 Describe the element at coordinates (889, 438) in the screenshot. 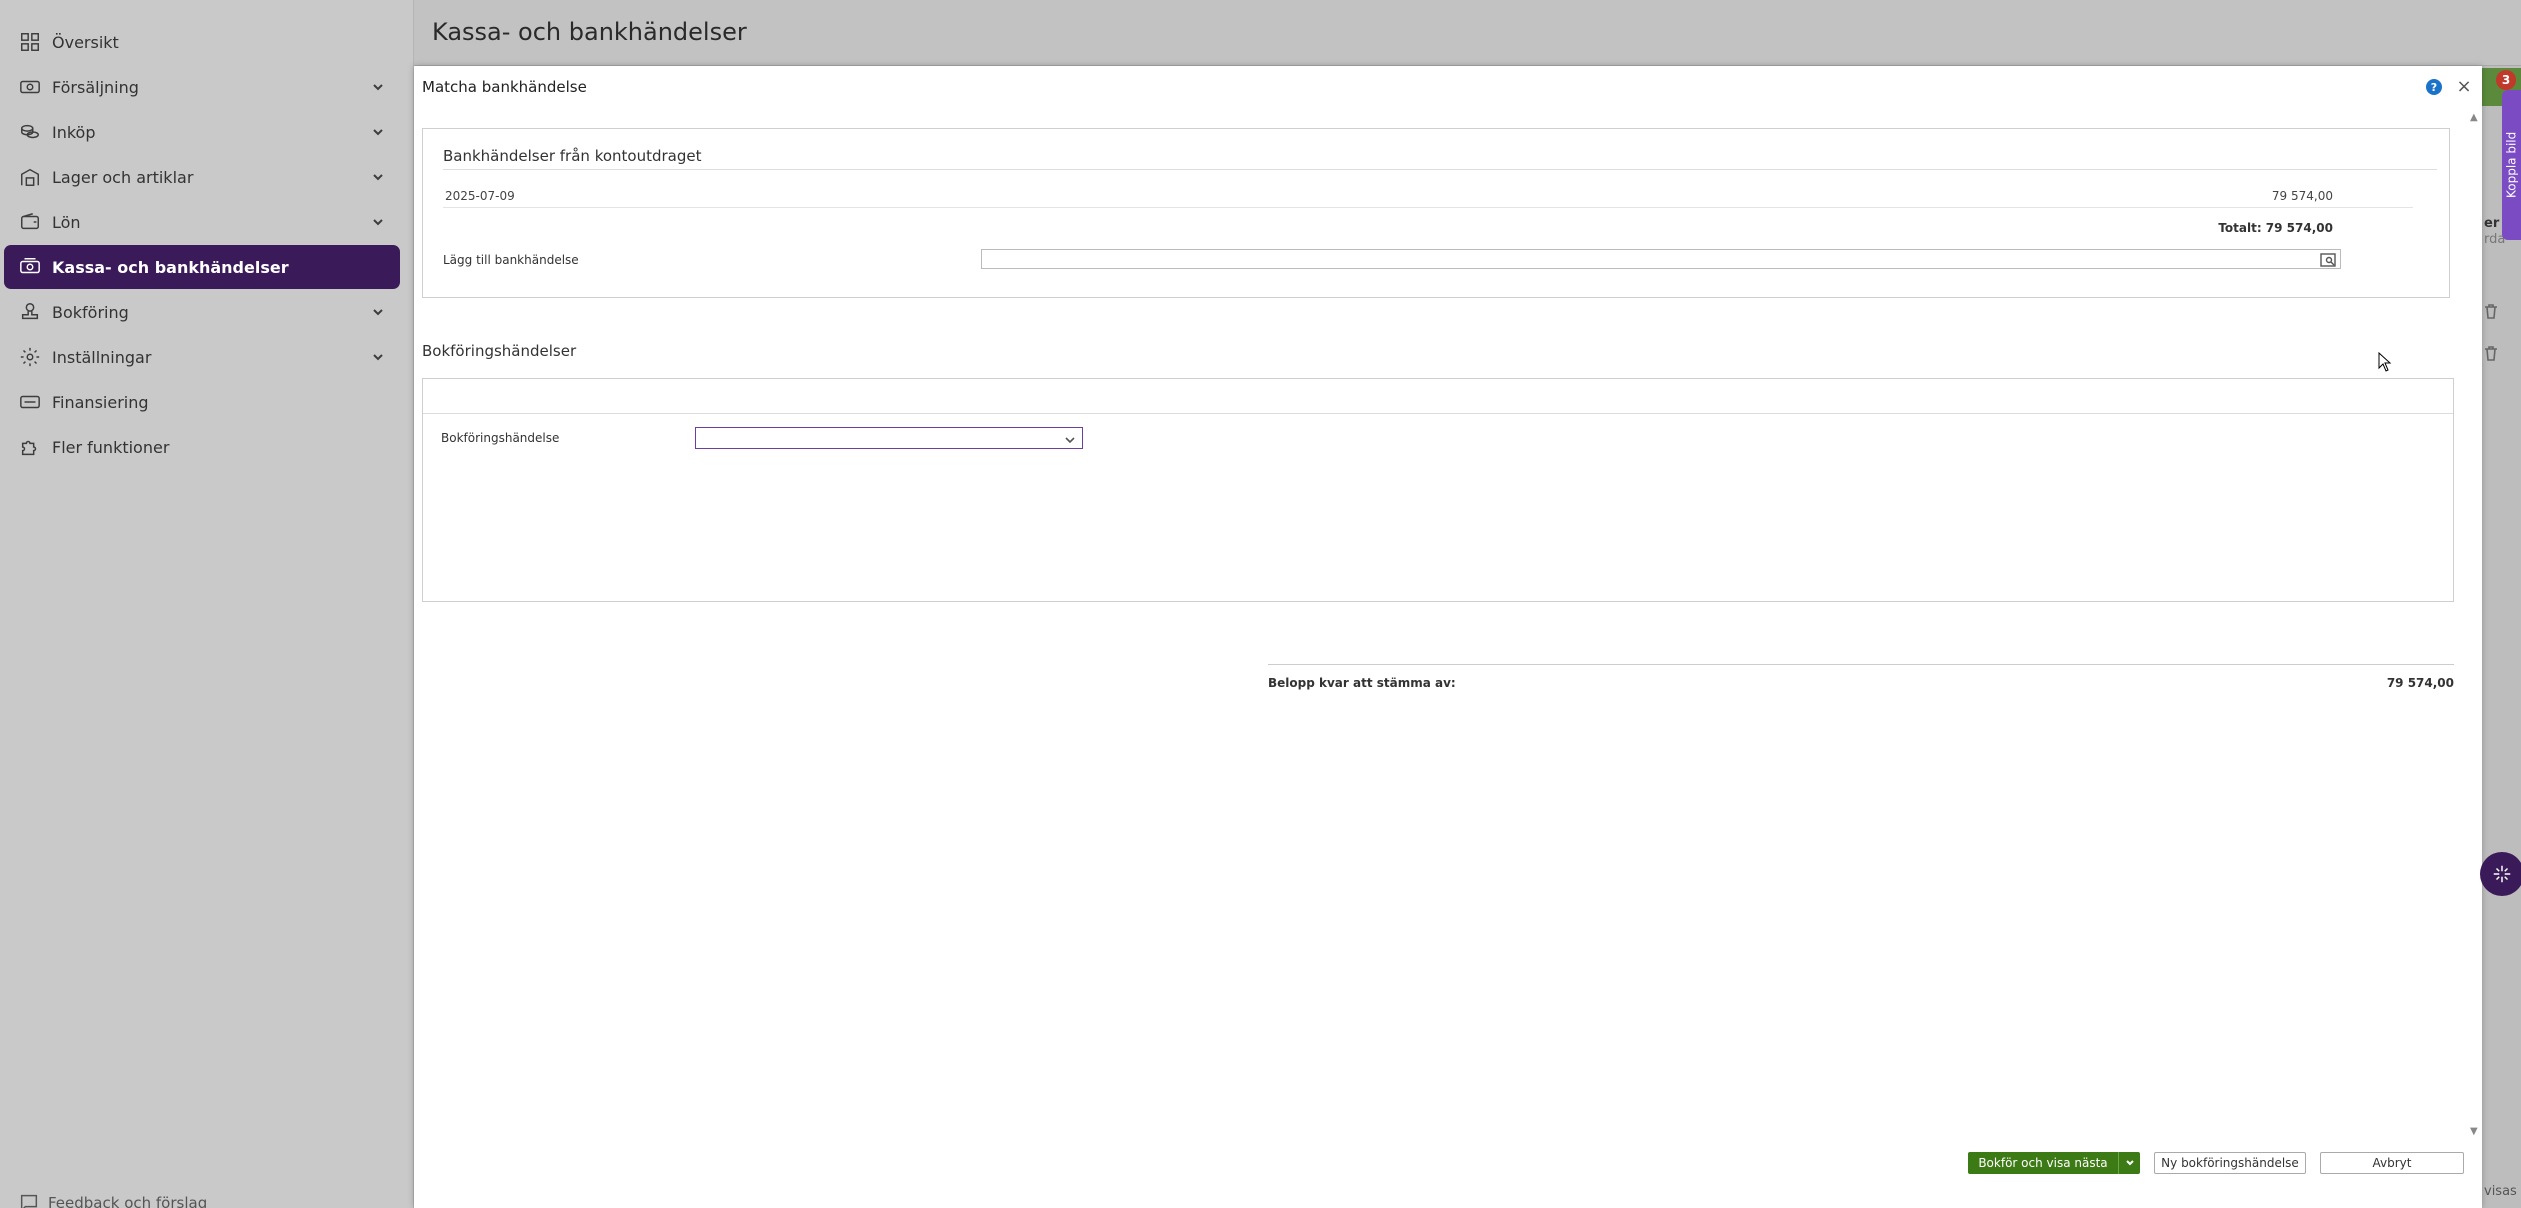

I see `booking-event-select` at that location.